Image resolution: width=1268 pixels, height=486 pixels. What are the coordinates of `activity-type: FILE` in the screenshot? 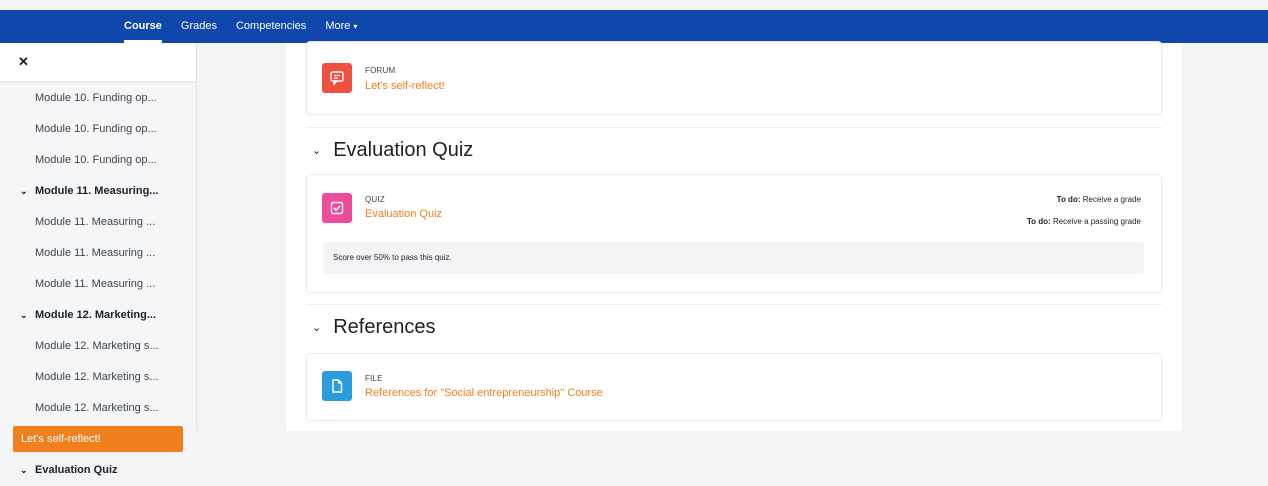 It's located at (374, 378).